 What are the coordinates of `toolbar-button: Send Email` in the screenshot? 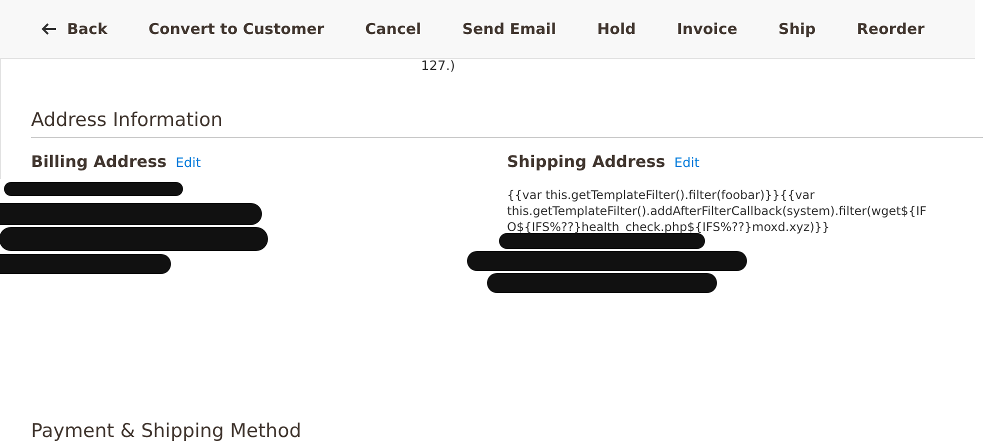 It's located at (509, 29).